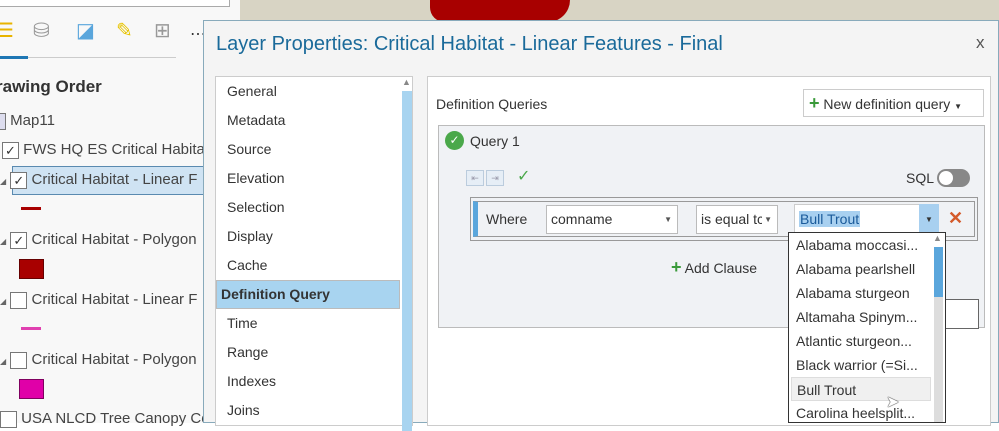 The width and height of the screenshot is (999, 431). I want to click on layer-label: Map11, so click(32, 120).